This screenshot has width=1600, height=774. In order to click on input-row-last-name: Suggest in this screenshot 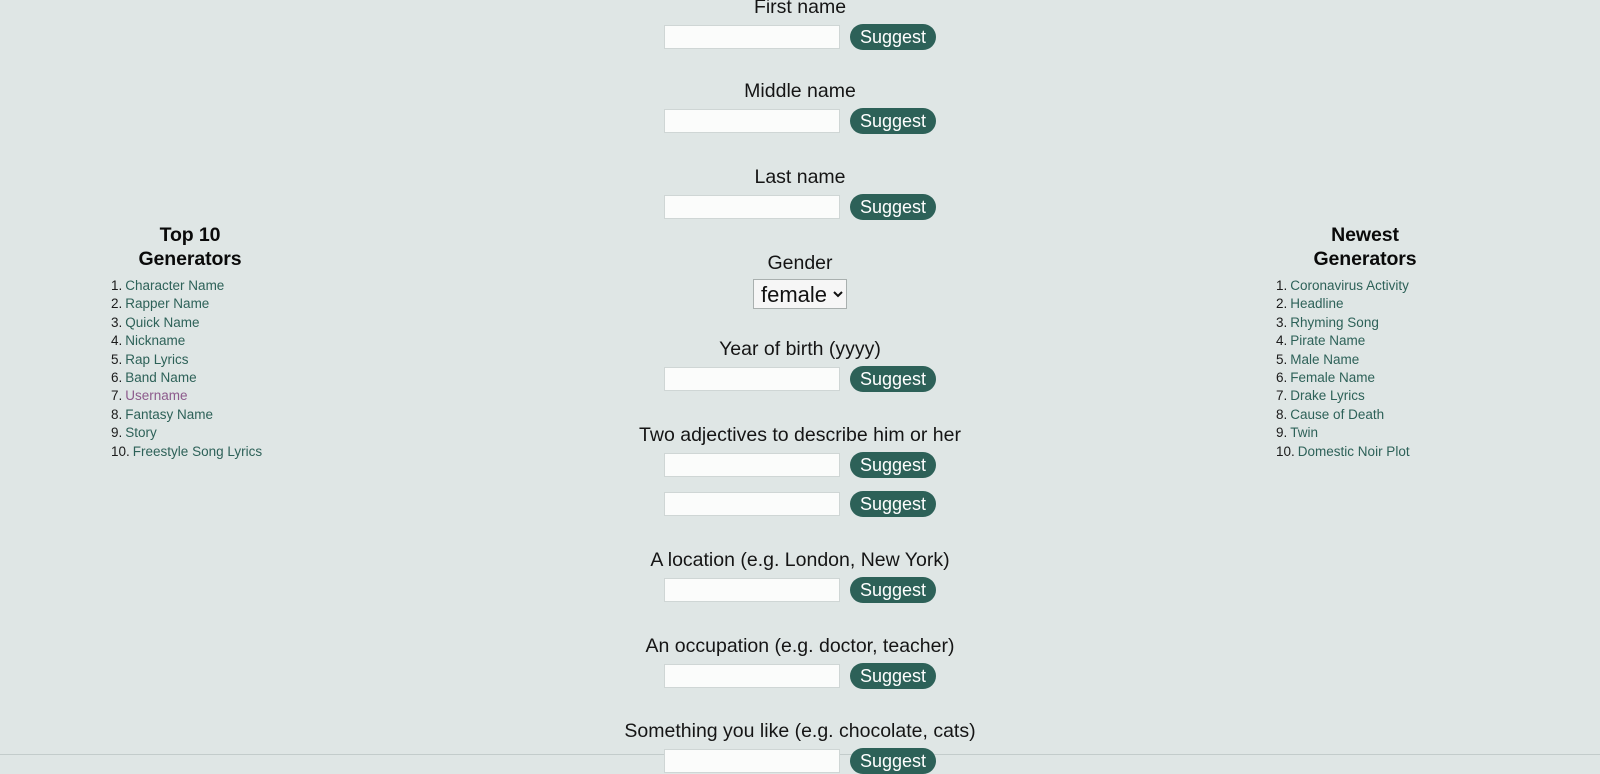, I will do `click(800, 207)`.